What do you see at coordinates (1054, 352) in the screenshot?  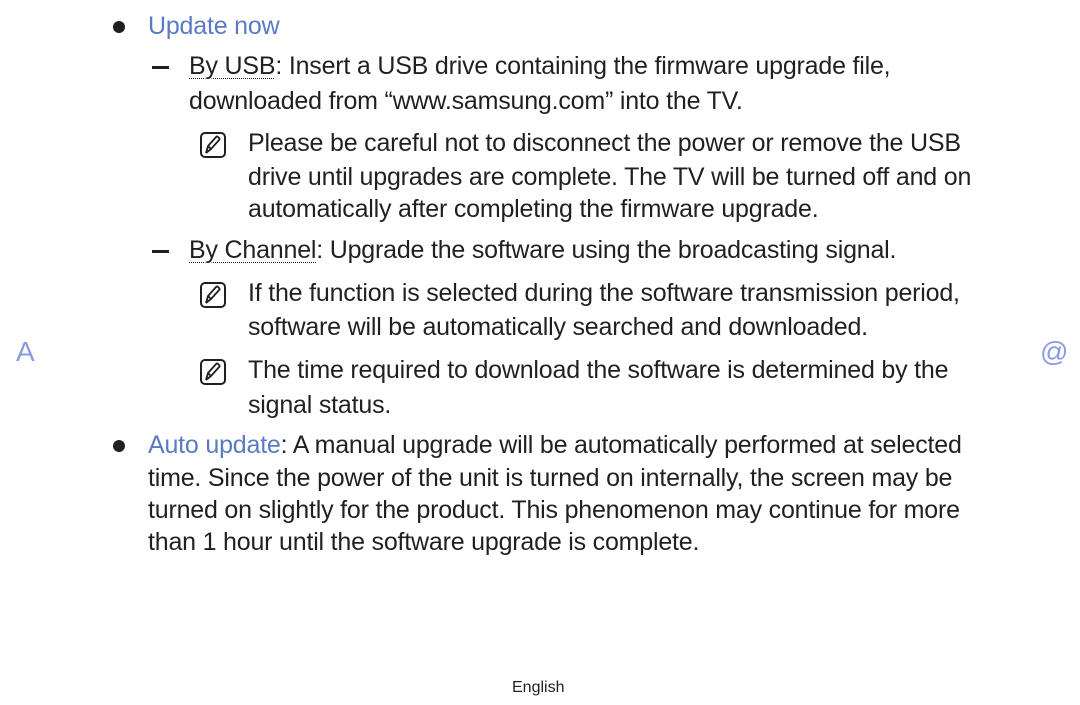 I see `contents-nav-button: @` at bounding box center [1054, 352].